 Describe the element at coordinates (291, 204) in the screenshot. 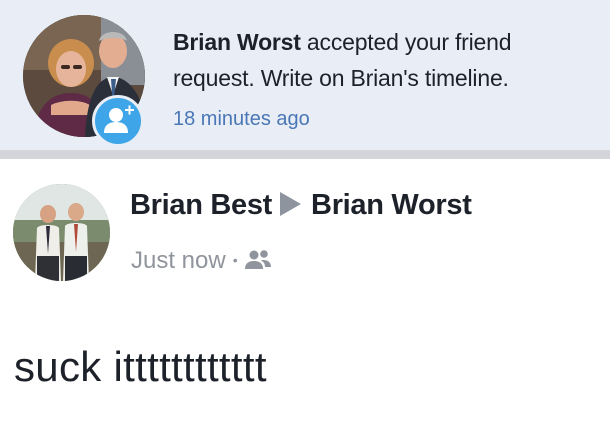

I see `arrow-right-icon` at that location.